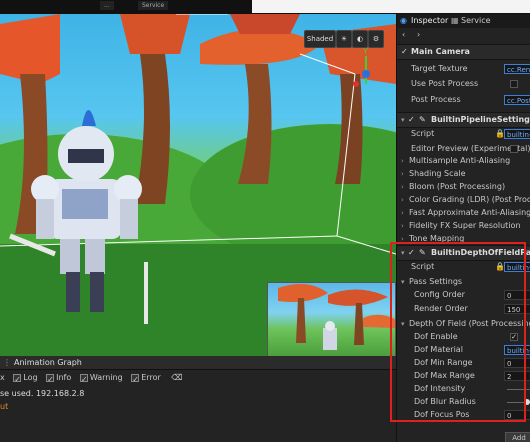 The width and height of the screenshot is (530, 442). I want to click on group-fsr: › Fidelity FX Super Resolution, so click(463, 226).